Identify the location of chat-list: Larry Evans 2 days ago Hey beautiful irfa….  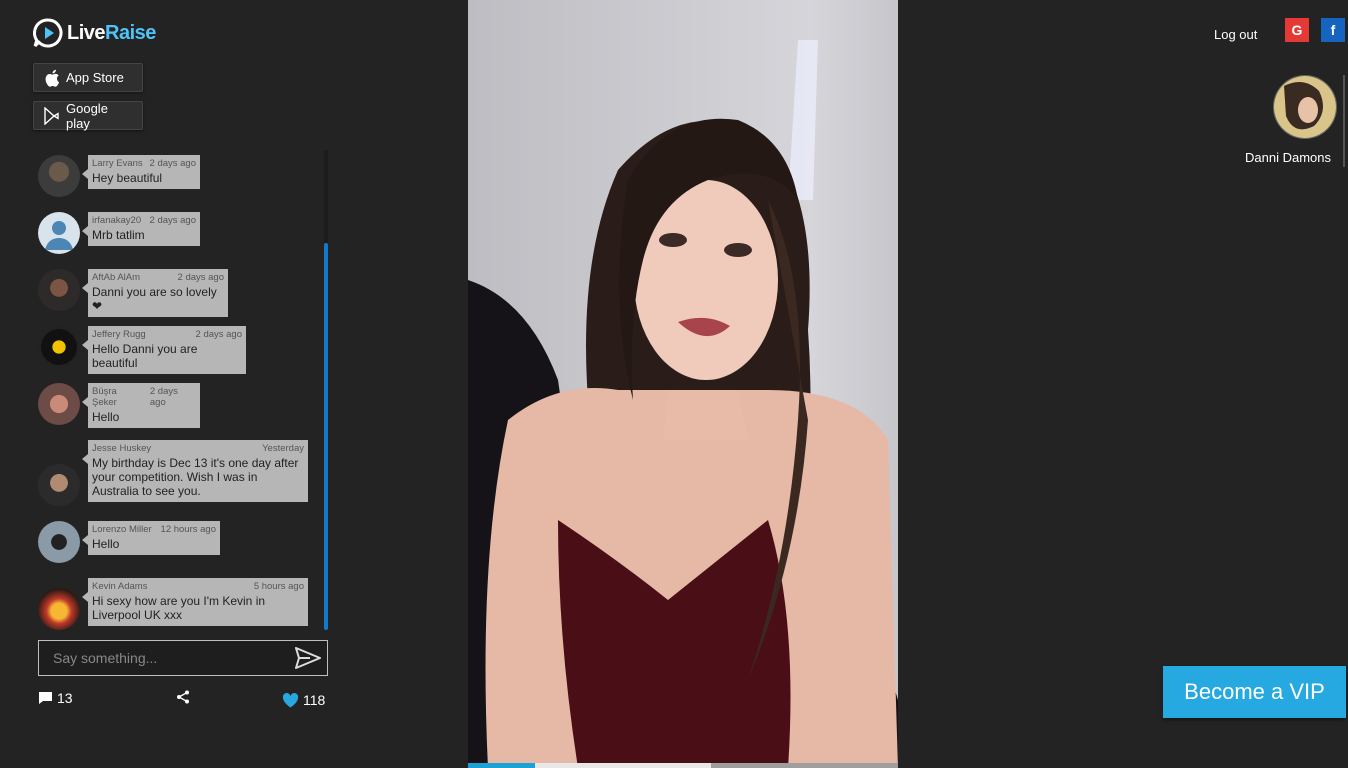
(183, 390).